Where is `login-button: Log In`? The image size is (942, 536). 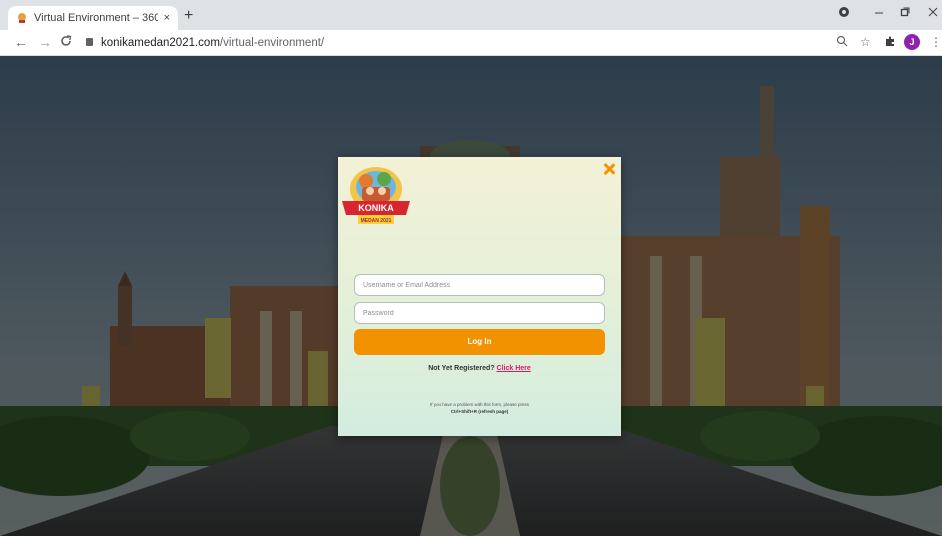
login-button: Log In is located at coordinates (479, 342).